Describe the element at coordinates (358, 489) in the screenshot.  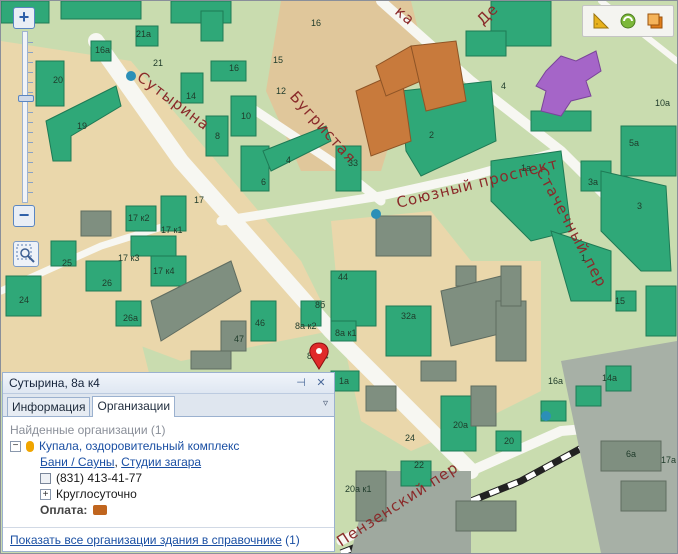
I see `svg-text: 20а к1` at that location.